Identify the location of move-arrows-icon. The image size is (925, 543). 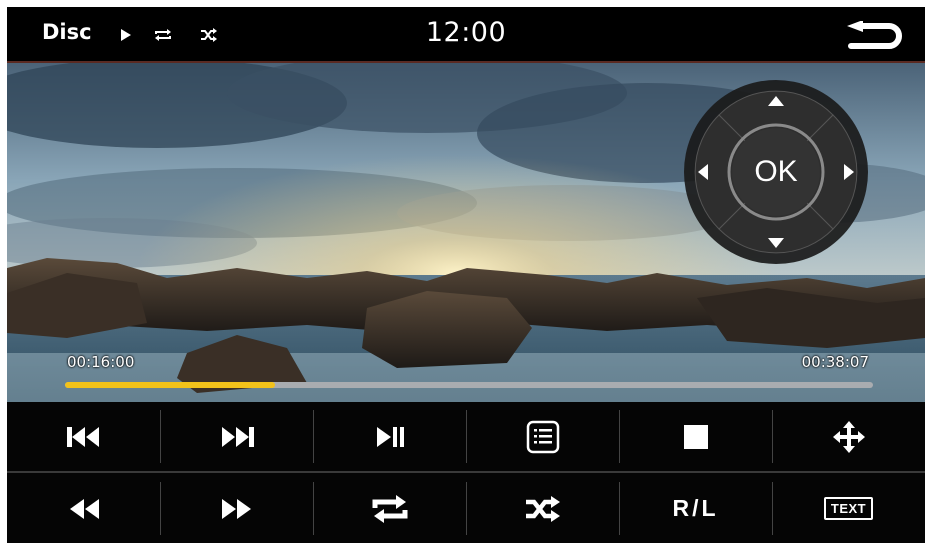
(848, 436).